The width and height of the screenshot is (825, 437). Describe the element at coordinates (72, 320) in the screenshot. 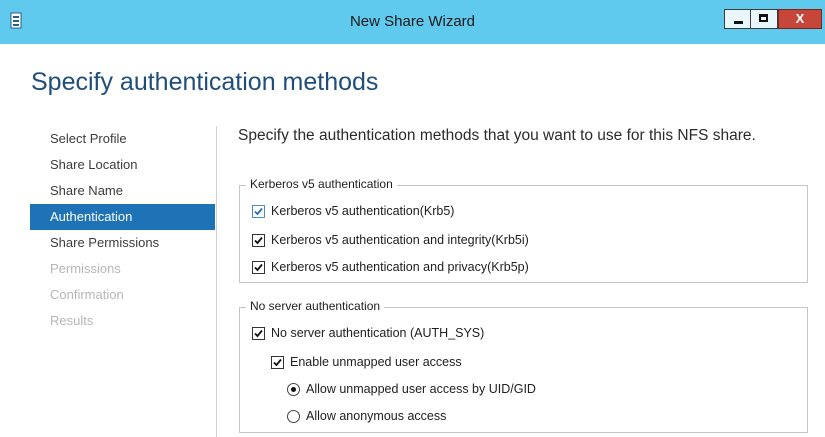

I see `nav-item-results: Results` at that location.